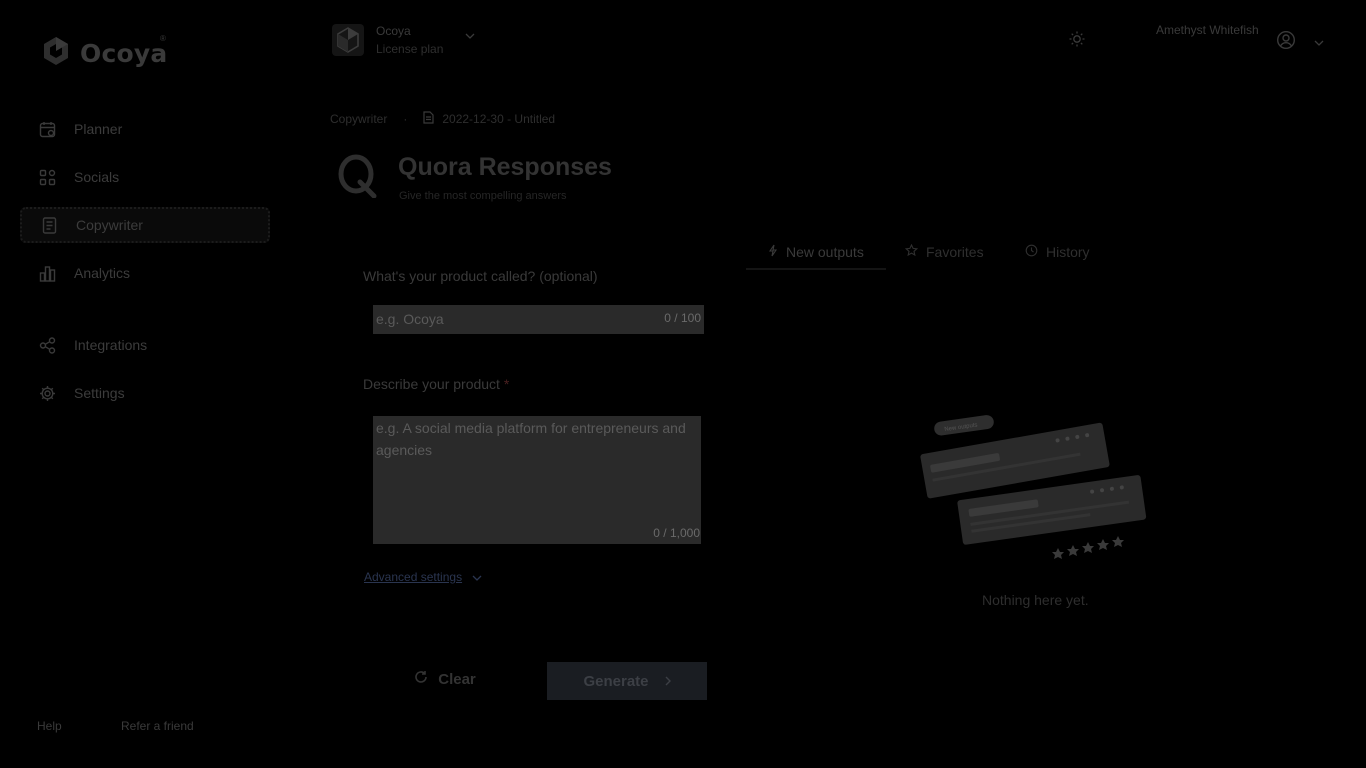  What do you see at coordinates (410, 49) in the screenshot?
I see `workspace-plan: License plan` at bounding box center [410, 49].